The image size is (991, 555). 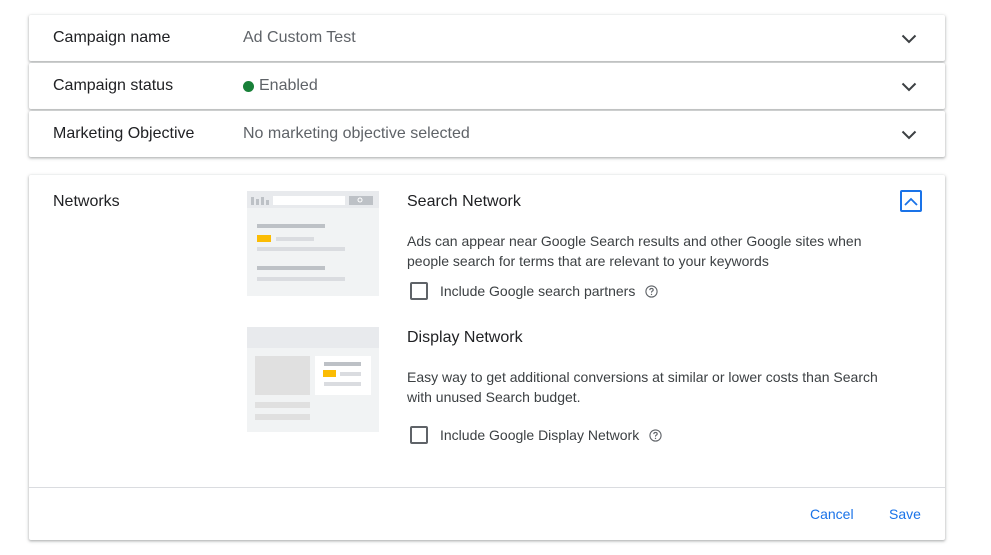 I want to click on campaign-status-label: Campaign status, so click(x=113, y=85).